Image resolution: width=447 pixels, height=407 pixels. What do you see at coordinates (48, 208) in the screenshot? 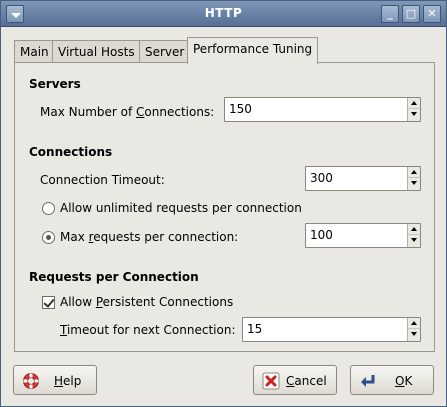
I see `unlimited-requests-radio` at bounding box center [48, 208].